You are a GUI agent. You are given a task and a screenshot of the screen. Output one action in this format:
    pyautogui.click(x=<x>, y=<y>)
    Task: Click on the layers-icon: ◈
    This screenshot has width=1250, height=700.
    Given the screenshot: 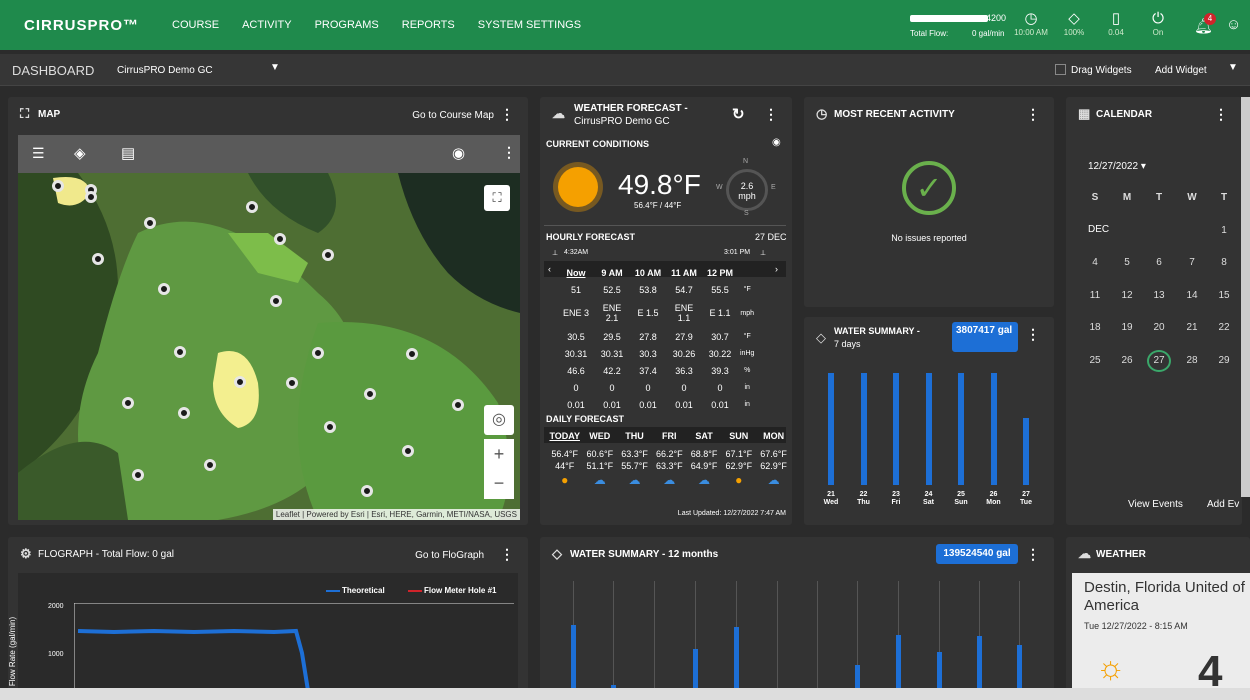 What is the action you would take?
    pyautogui.click(x=80, y=153)
    